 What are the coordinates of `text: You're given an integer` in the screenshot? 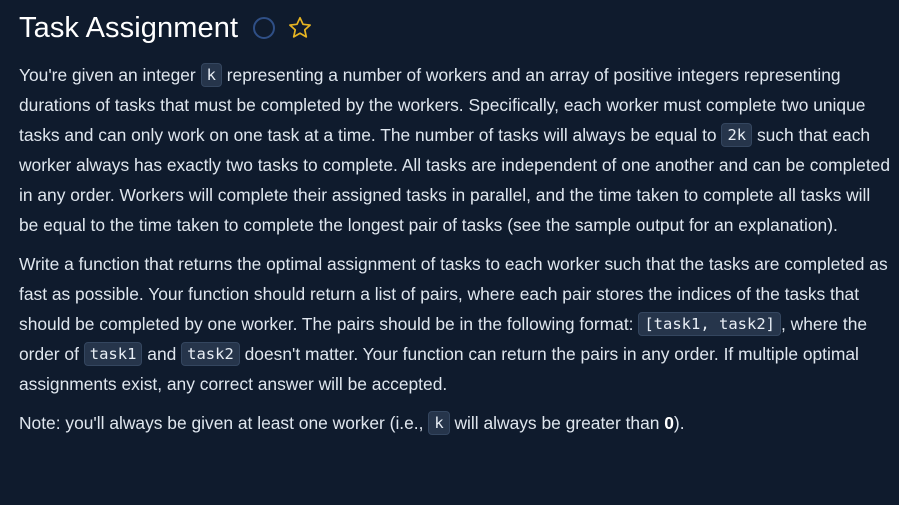 It's located at (110, 75).